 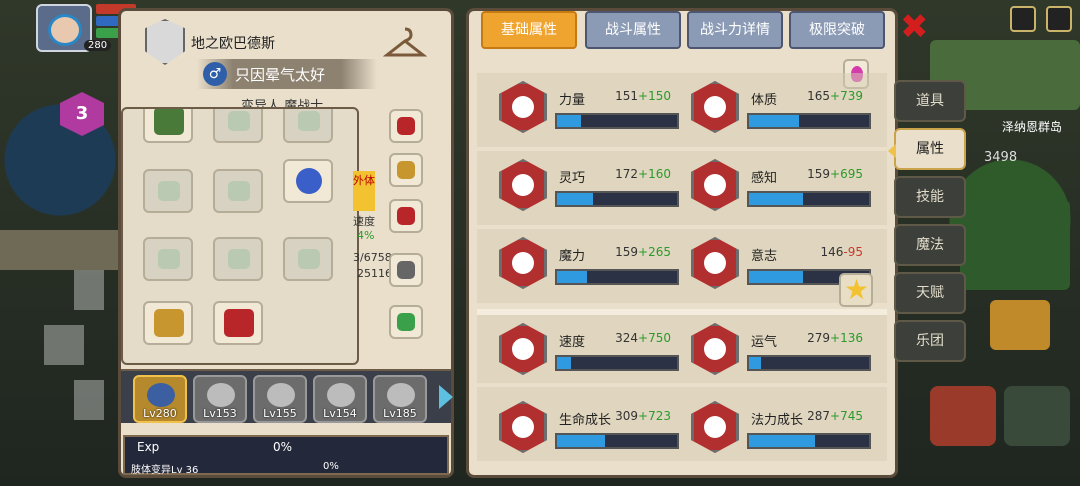 What do you see at coordinates (654, 416) in the screenshot?
I see `stat-bonus-value: +723` at bounding box center [654, 416].